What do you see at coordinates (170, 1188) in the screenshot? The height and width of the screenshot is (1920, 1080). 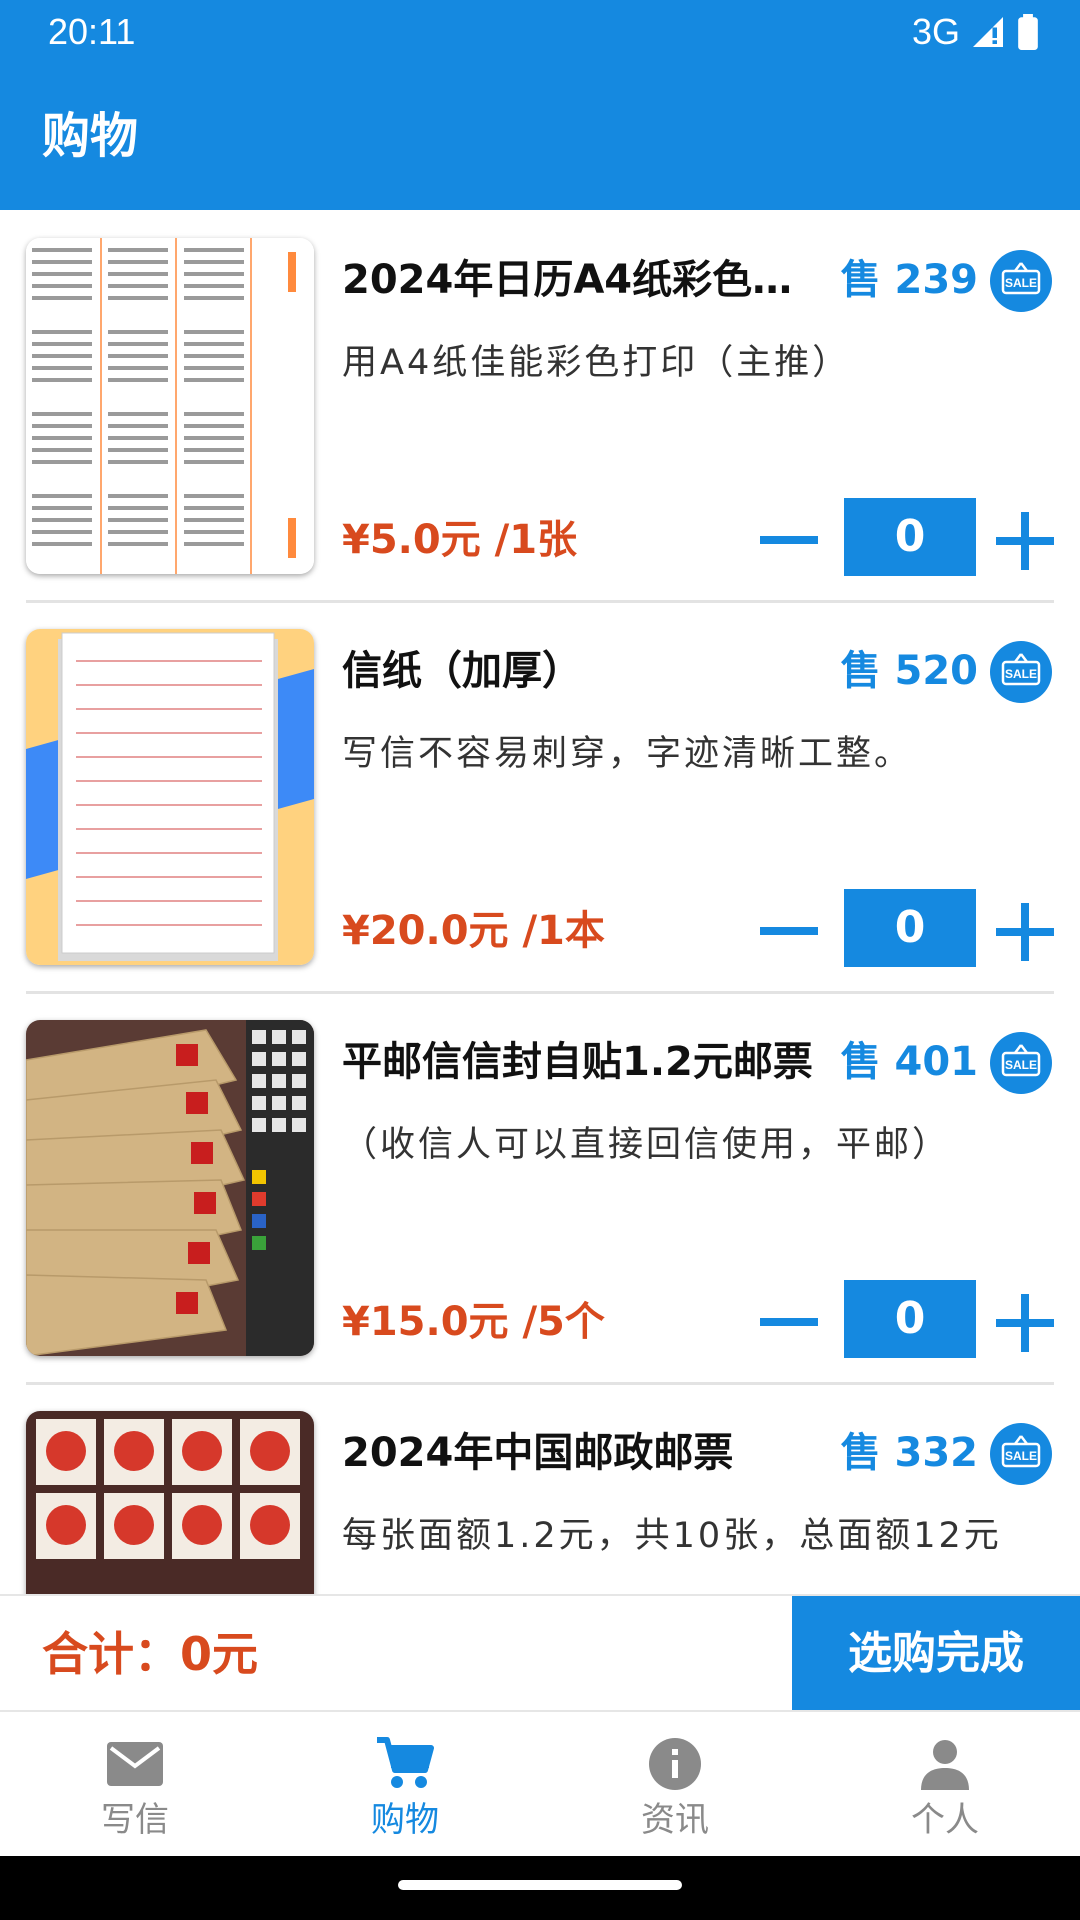 I see `envelopes-image` at bounding box center [170, 1188].